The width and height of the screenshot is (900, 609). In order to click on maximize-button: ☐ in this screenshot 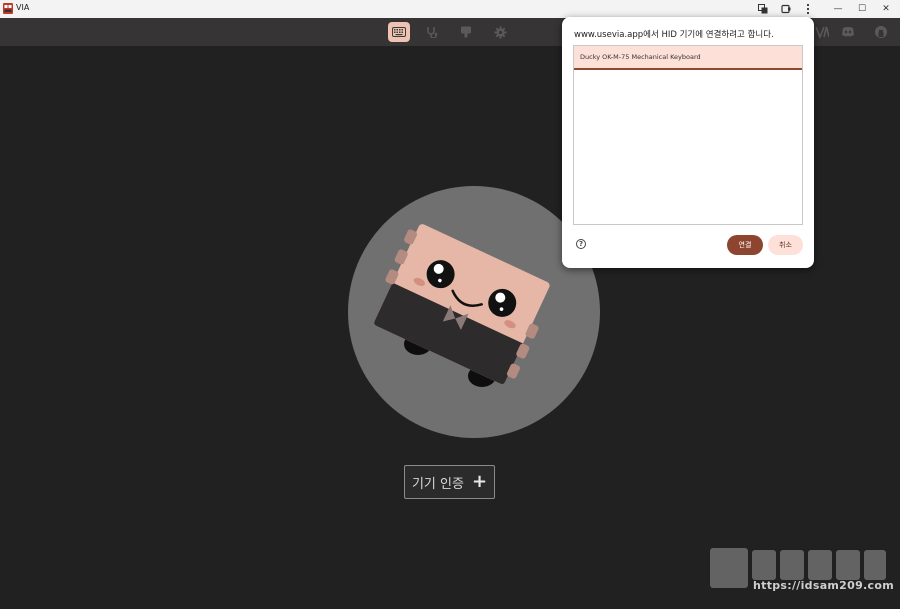, I will do `click(862, 9)`.